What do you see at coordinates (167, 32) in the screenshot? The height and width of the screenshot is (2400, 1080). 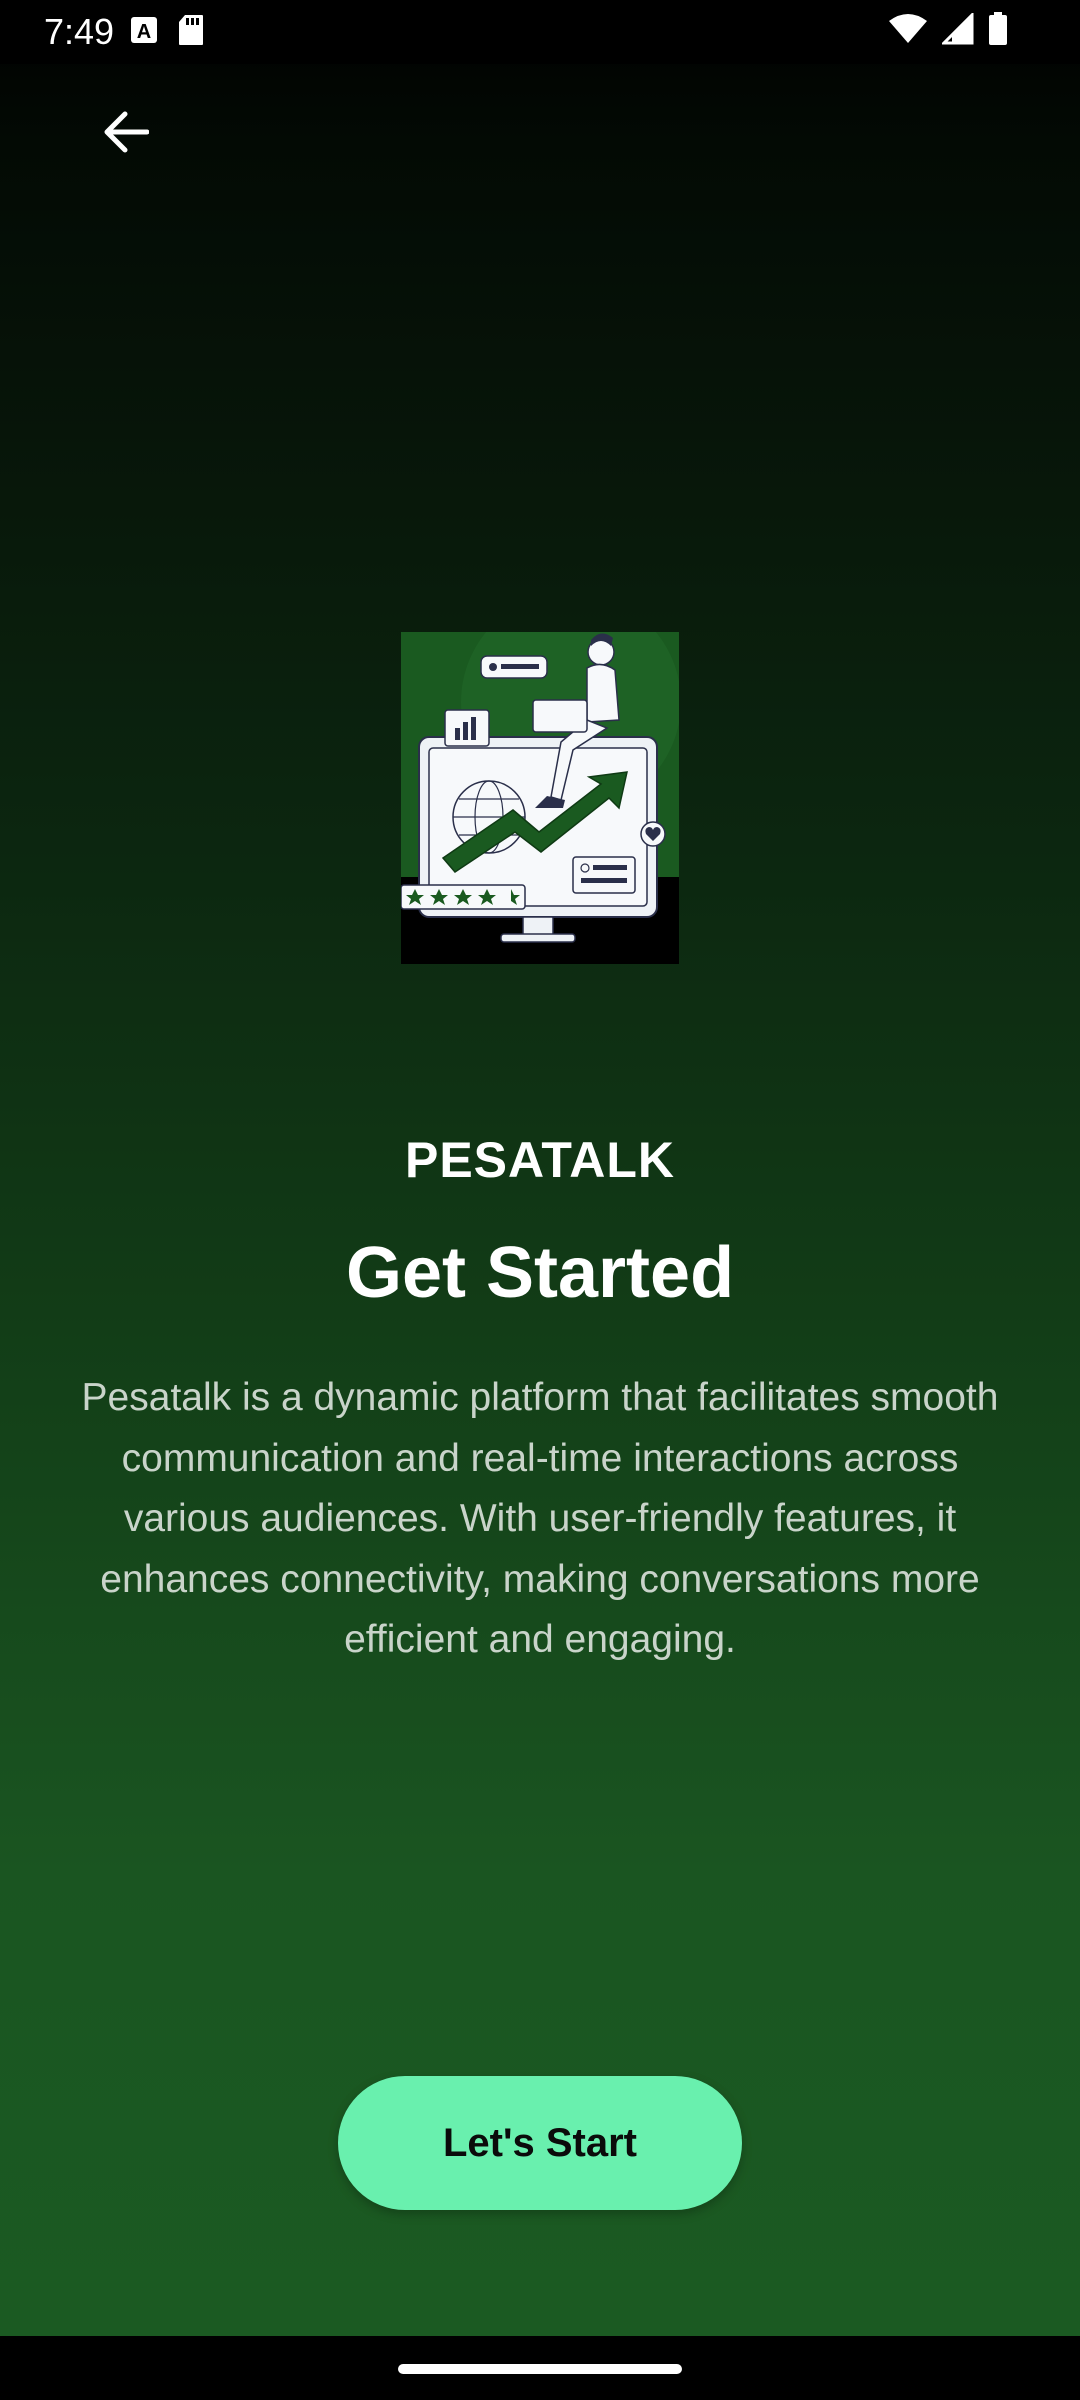 I see `status-notification-icons: A` at bounding box center [167, 32].